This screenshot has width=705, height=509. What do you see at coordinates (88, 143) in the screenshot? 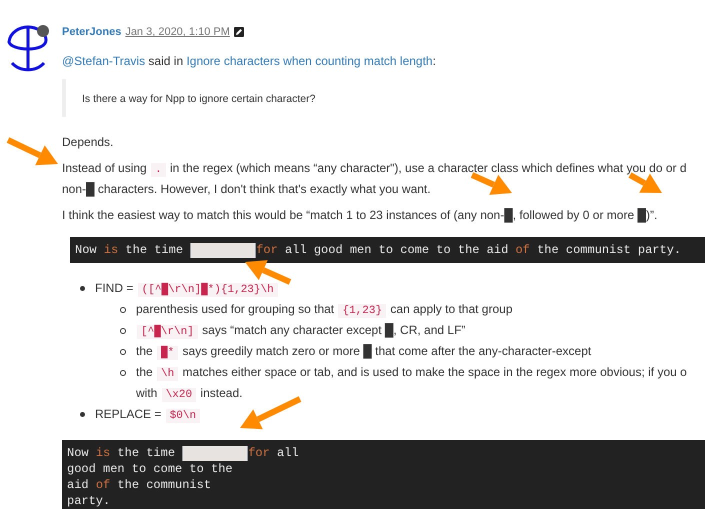
I see `text-line: Depends.` at bounding box center [88, 143].